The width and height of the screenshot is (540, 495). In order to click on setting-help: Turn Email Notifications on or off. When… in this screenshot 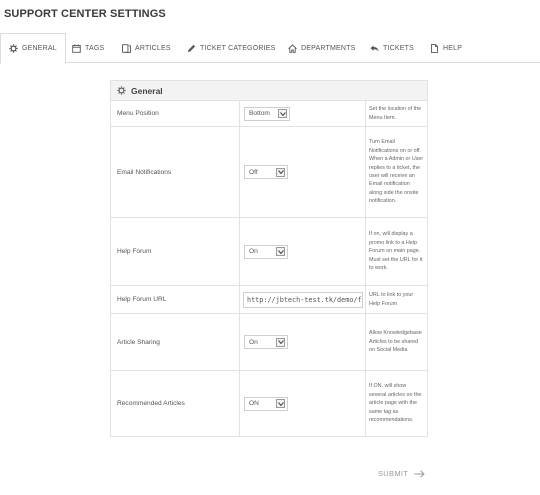, I will do `click(396, 172)`.